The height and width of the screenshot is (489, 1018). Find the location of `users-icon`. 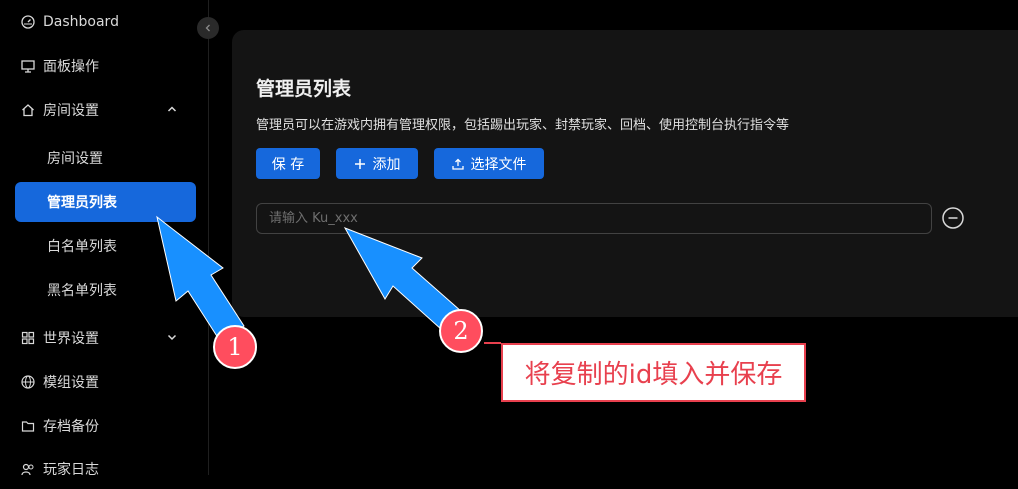

users-icon is located at coordinates (28, 469).